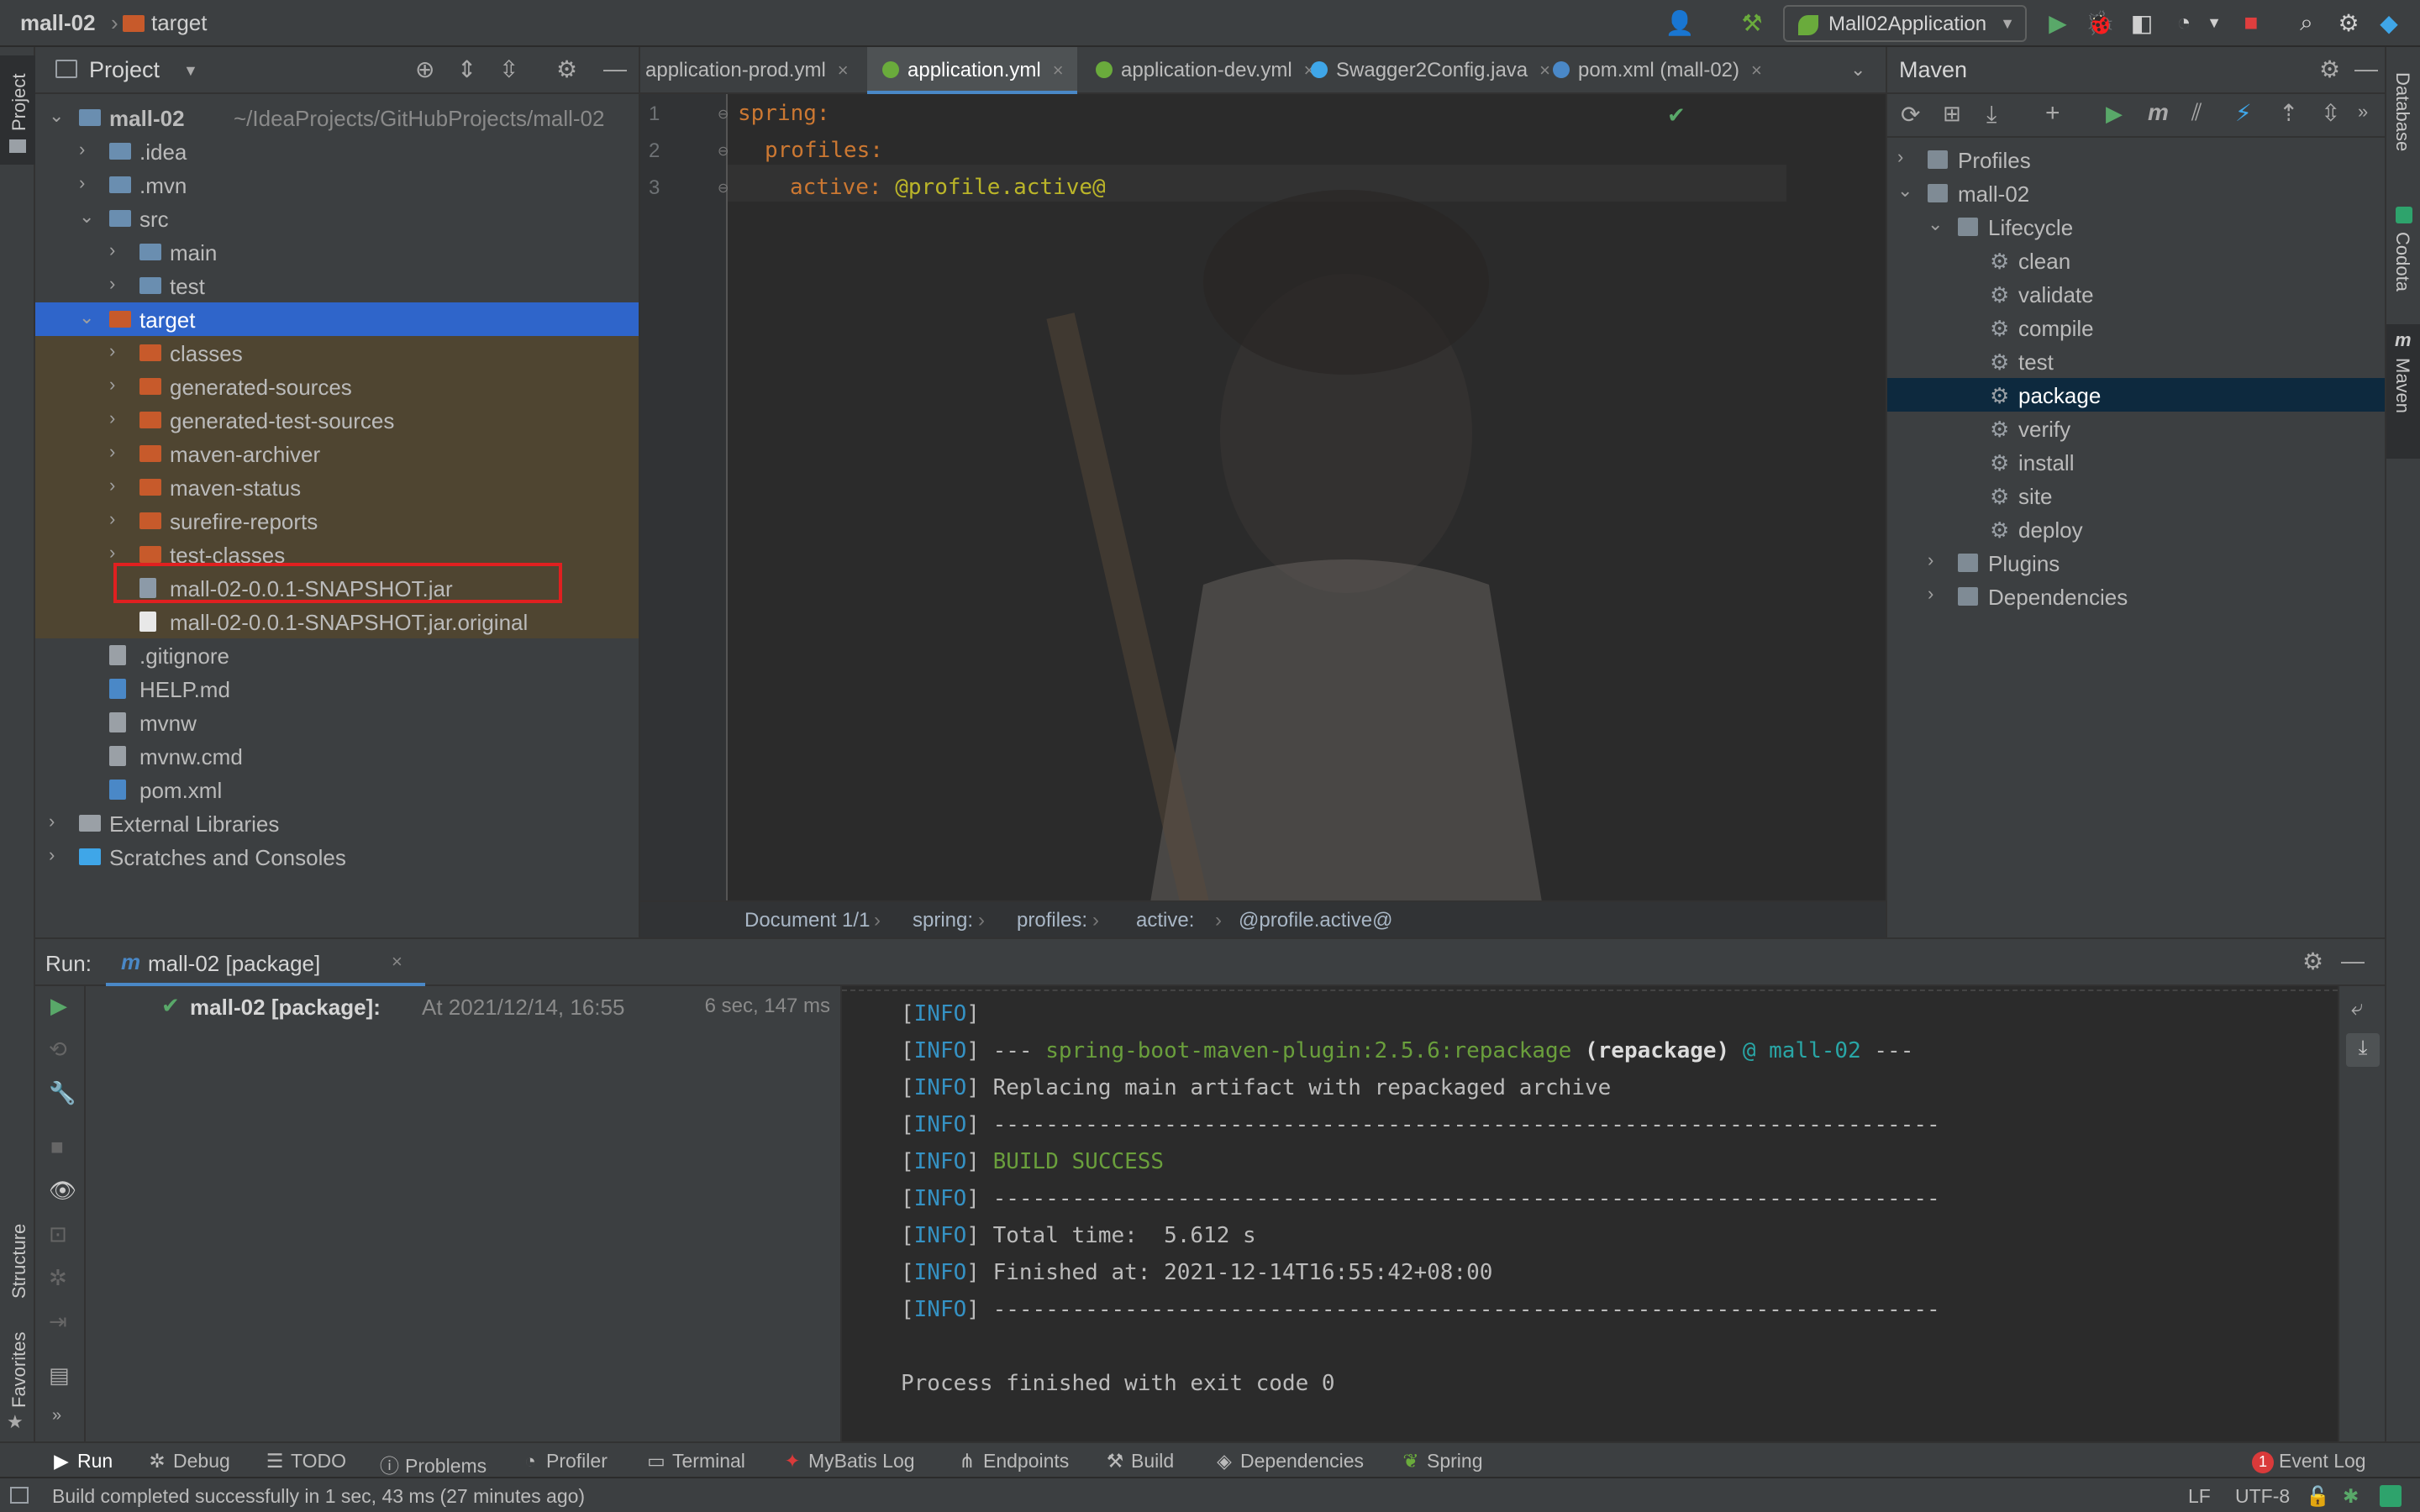  I want to click on show-dependencies-icon: ⇡, so click(2288, 113).